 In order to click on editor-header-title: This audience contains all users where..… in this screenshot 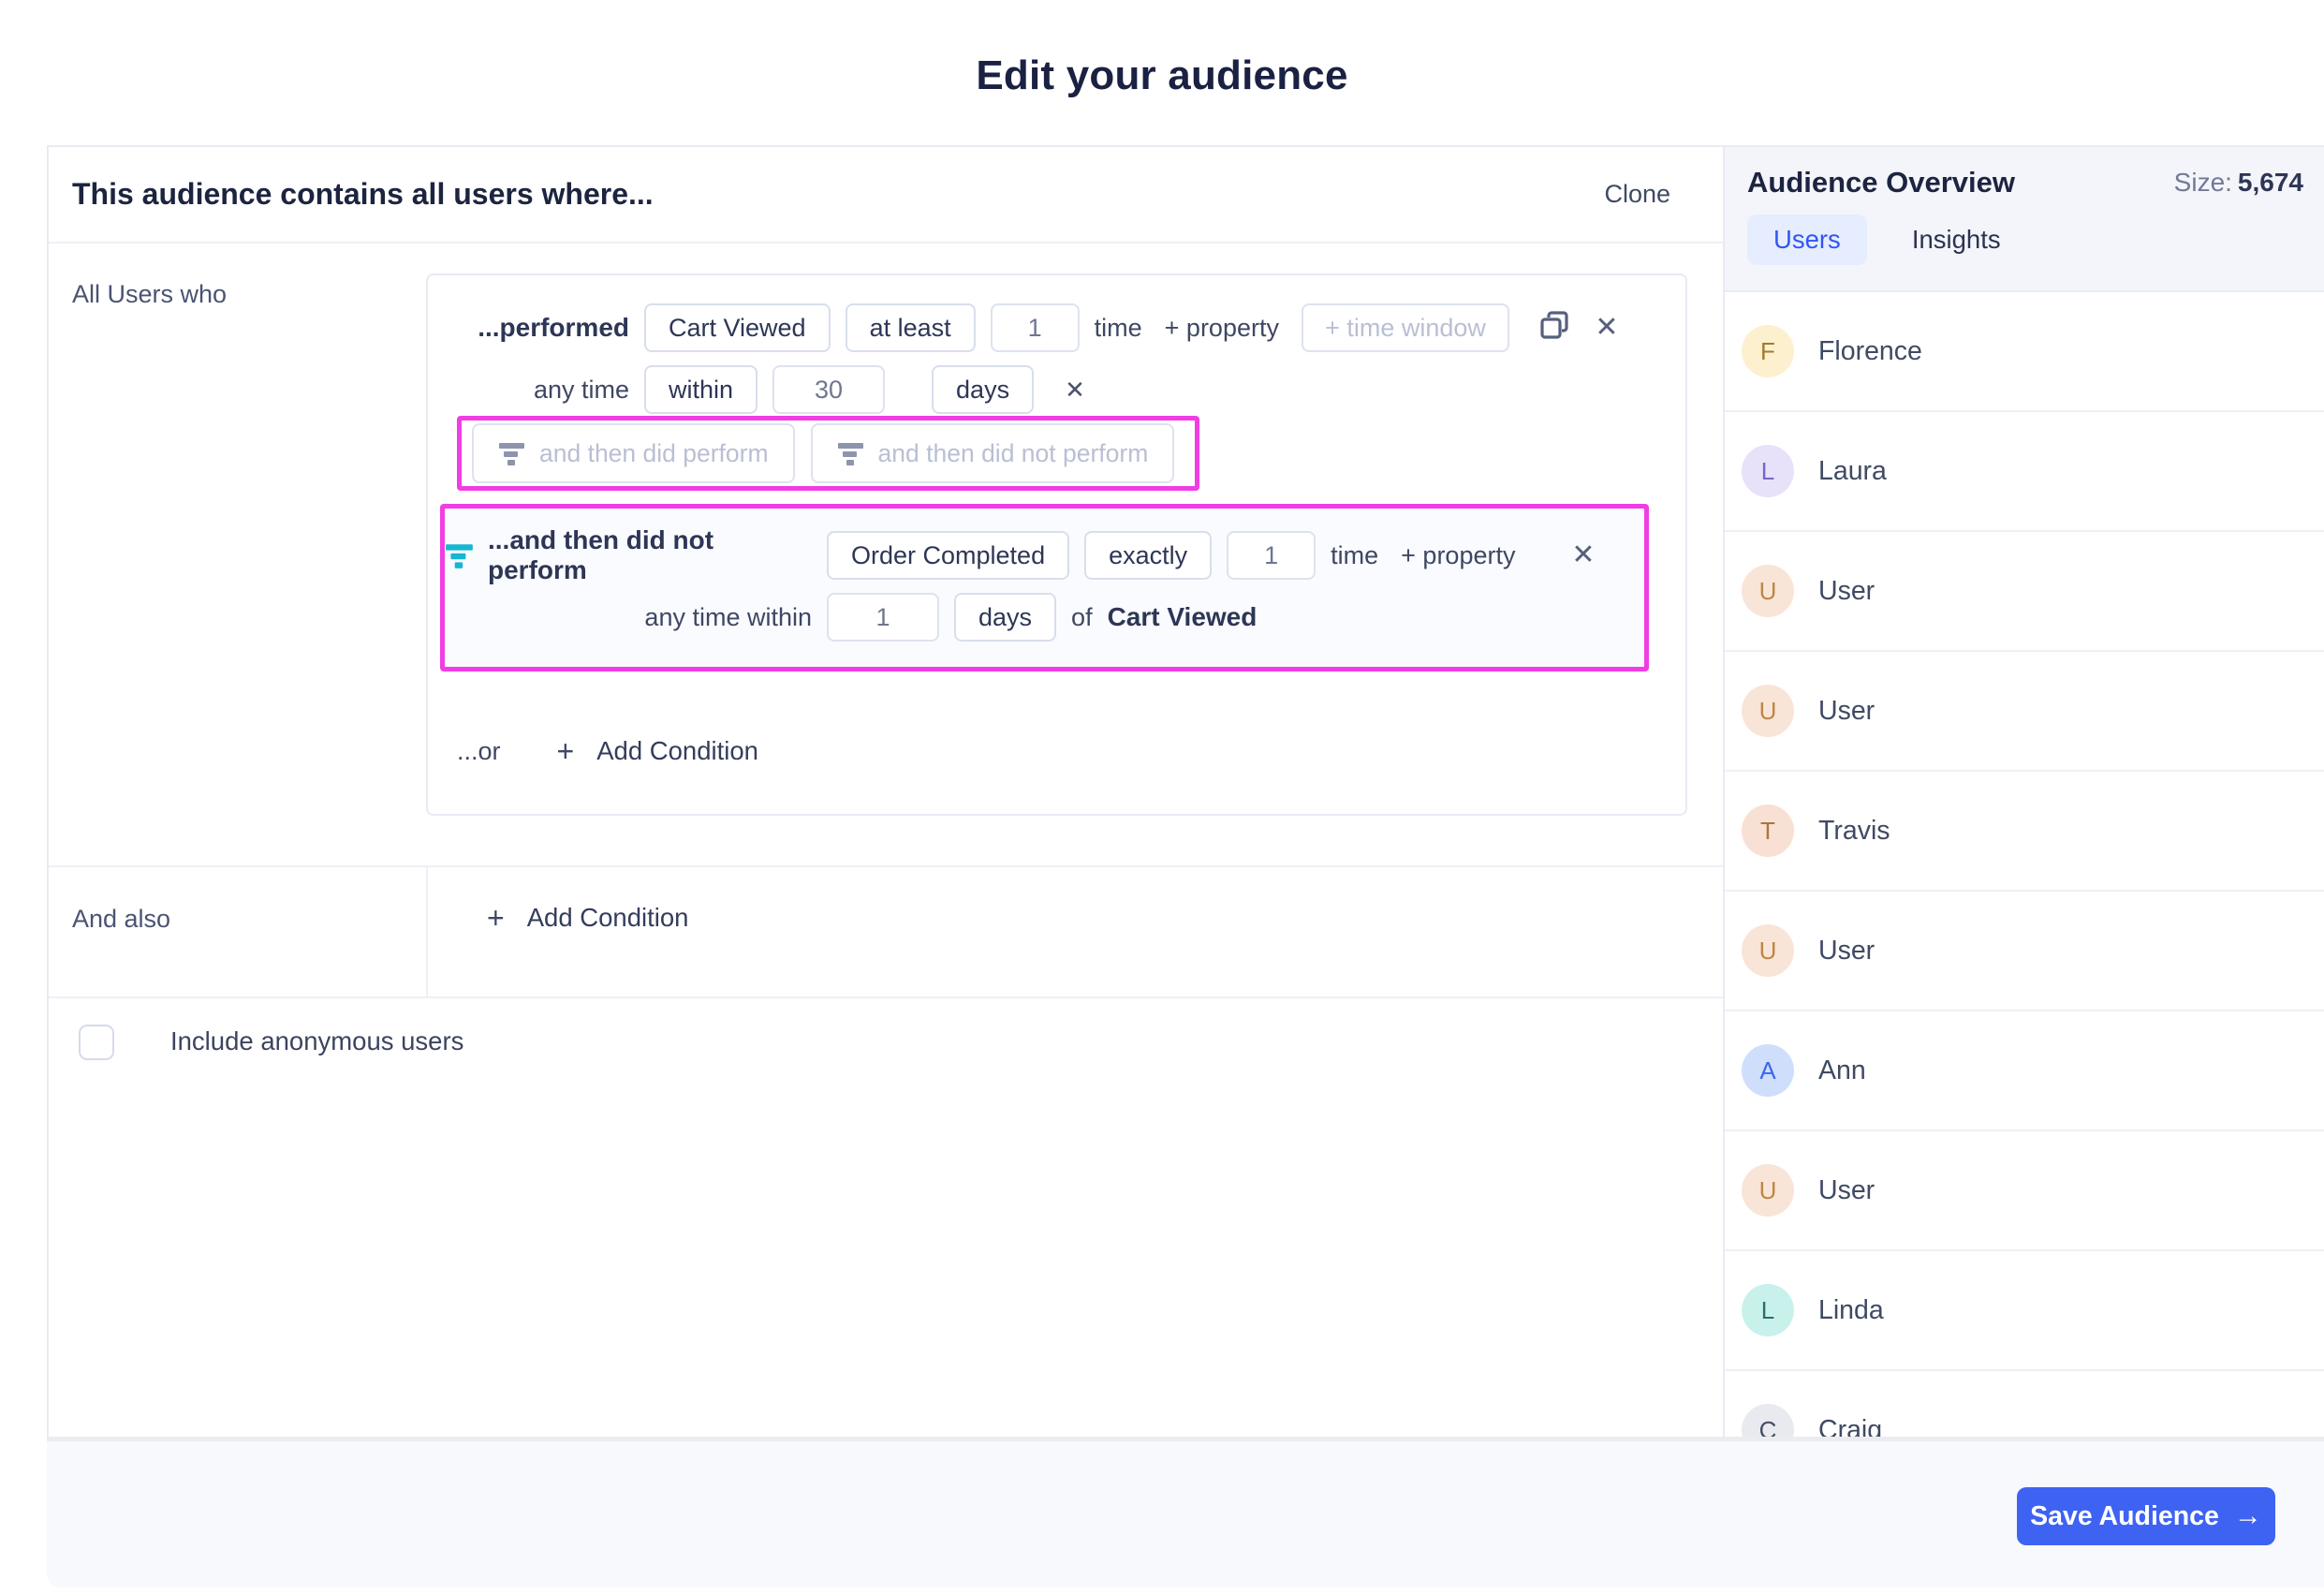, I will do `click(363, 194)`.